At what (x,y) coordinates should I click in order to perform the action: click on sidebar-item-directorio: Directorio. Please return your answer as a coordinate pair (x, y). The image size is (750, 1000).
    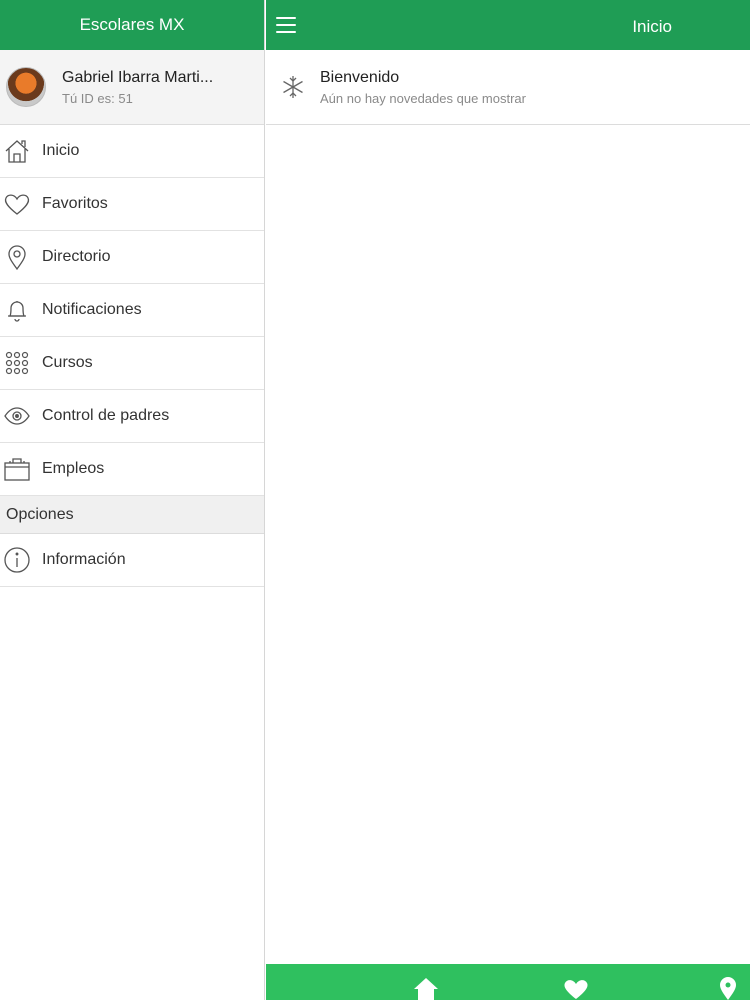
    Looking at the image, I should click on (132, 257).